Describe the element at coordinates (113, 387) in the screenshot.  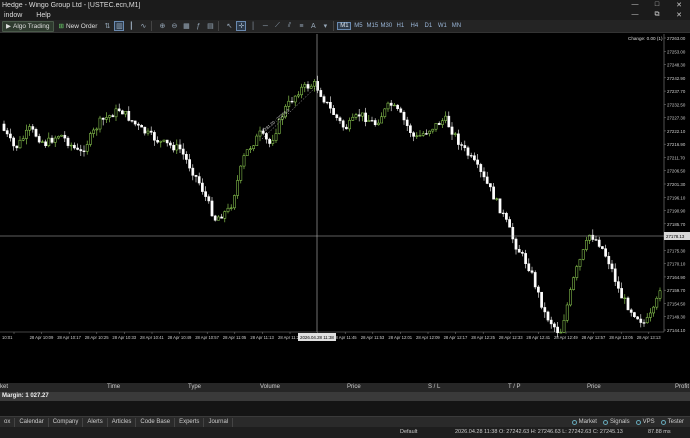
I see `col-time: Time` at that location.